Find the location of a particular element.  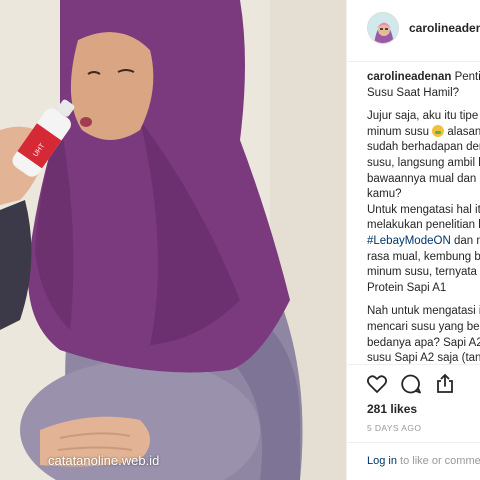

post-date: 5 DAYS AGO is located at coordinates (394, 428).